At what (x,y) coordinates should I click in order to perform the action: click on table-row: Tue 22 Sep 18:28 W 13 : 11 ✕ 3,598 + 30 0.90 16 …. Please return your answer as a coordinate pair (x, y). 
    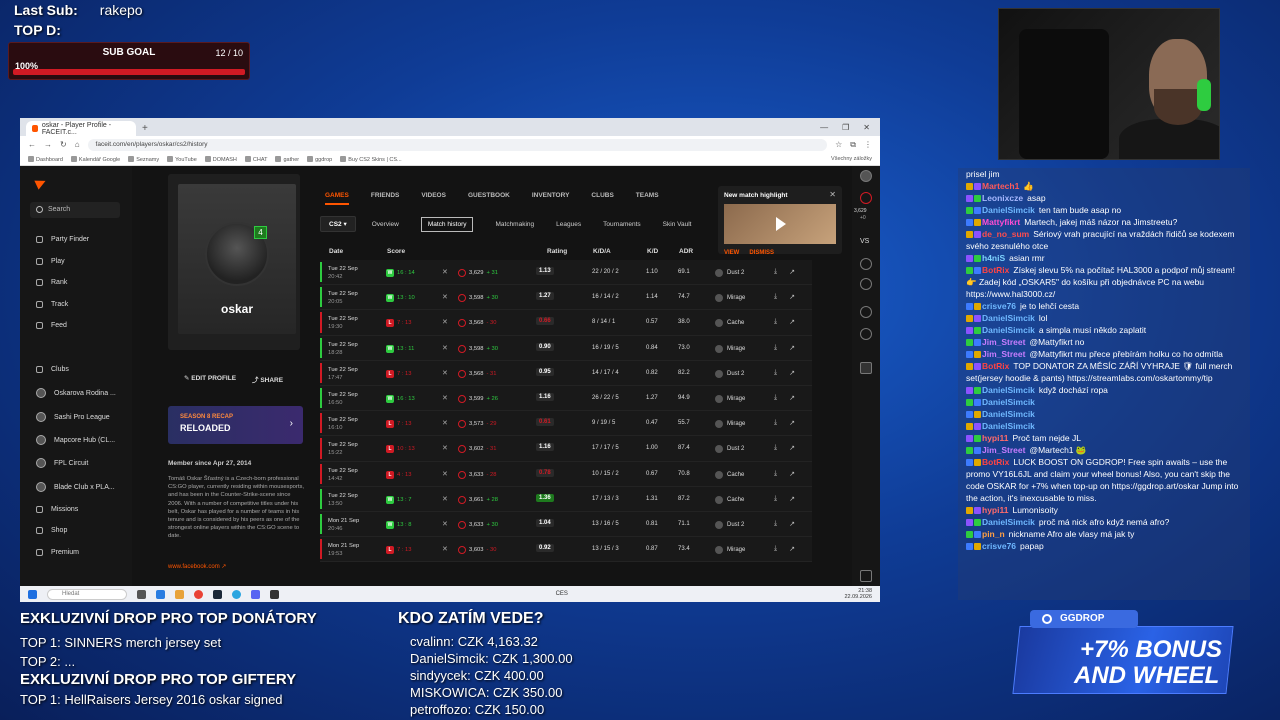
    Looking at the image, I should click on (566, 348).